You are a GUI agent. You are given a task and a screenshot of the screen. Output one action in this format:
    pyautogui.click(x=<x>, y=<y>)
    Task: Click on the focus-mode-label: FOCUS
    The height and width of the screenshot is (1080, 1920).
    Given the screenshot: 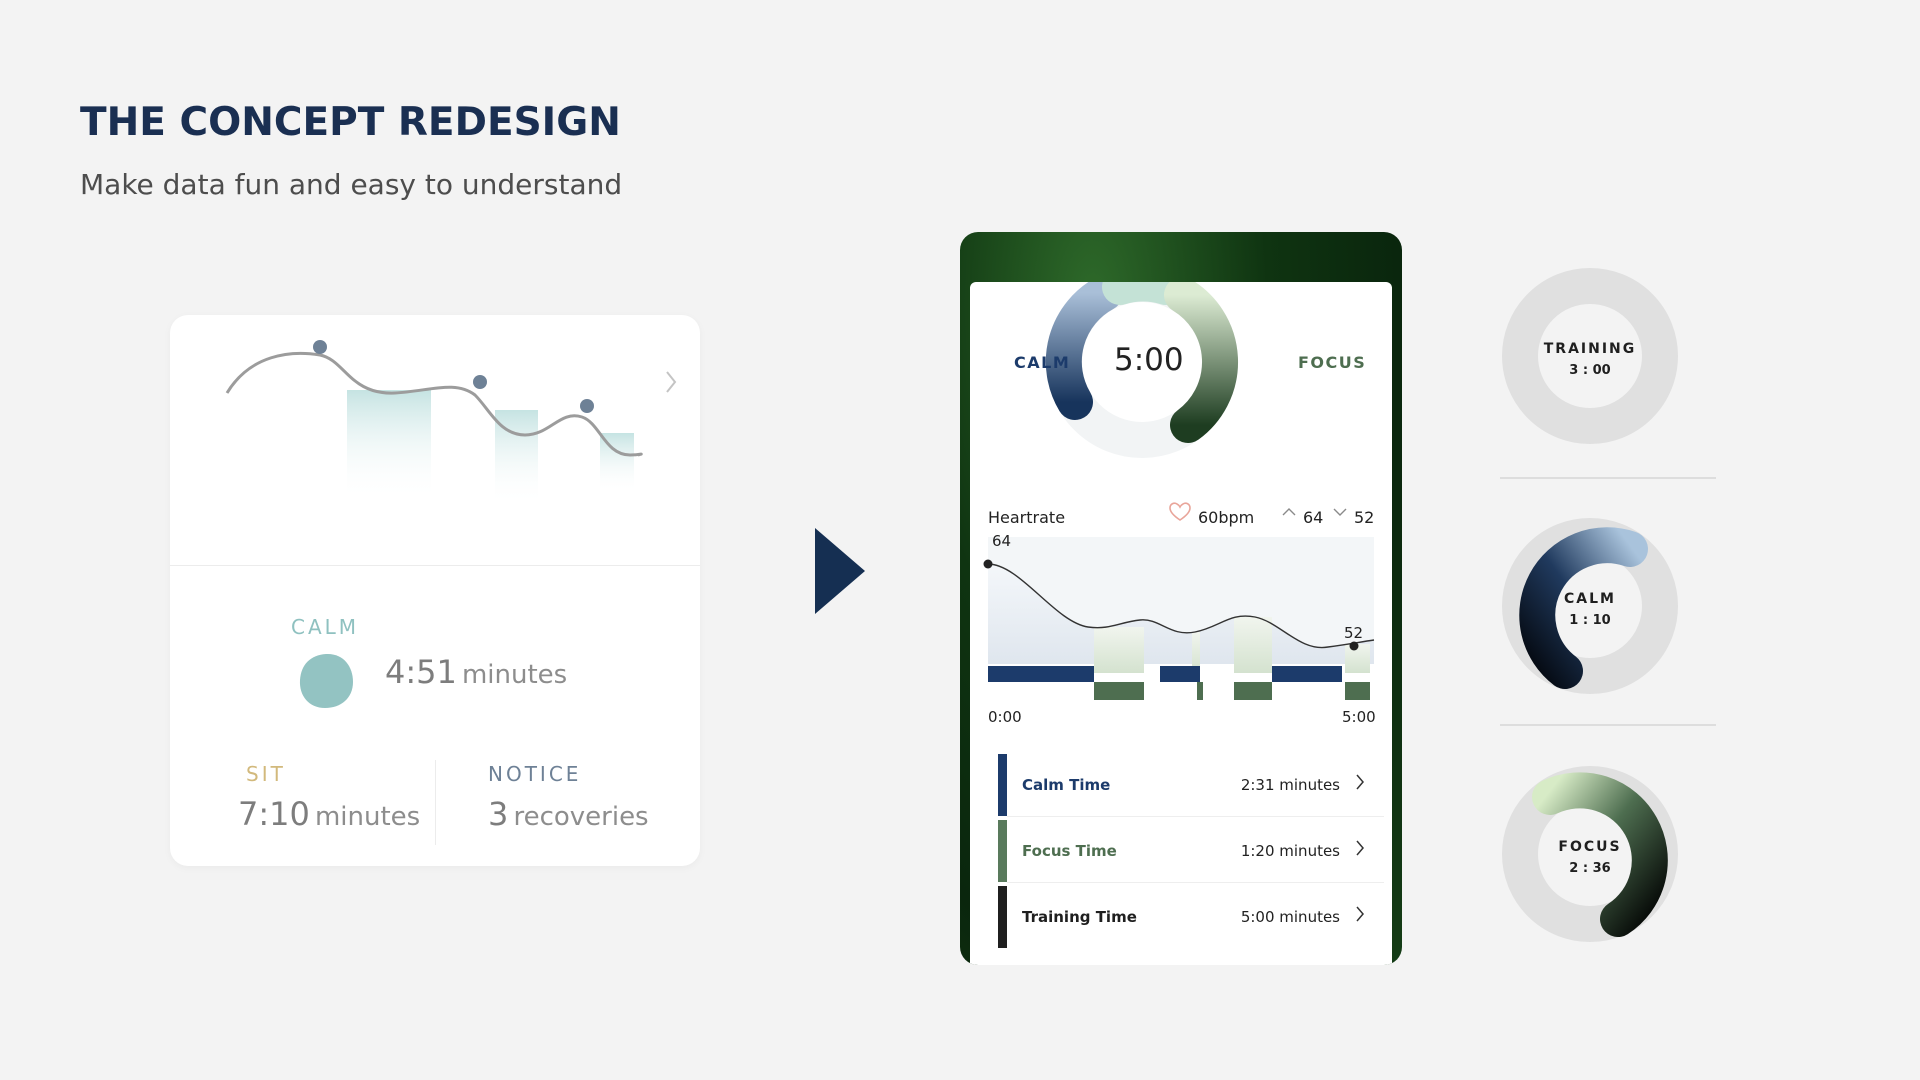 What is the action you would take?
    pyautogui.click(x=1332, y=362)
    